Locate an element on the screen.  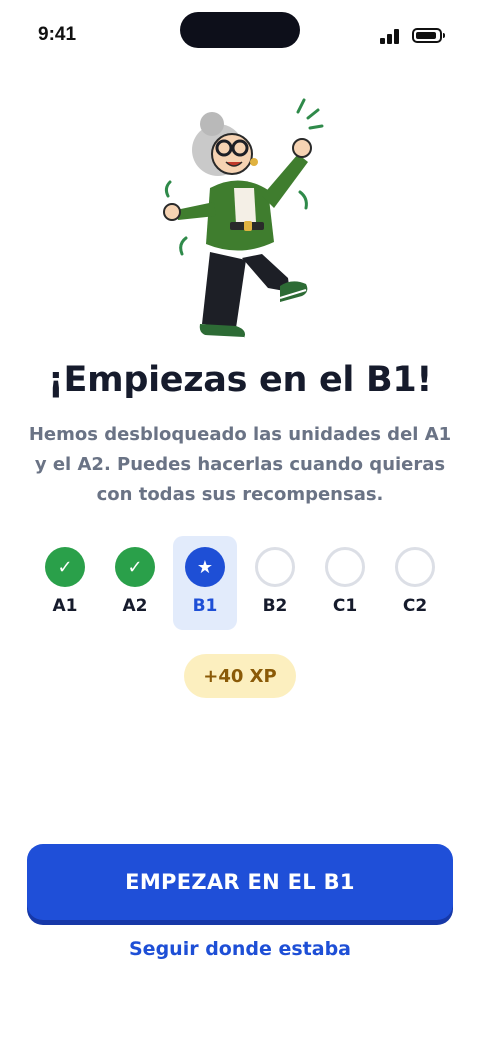
level-c2: C2 is located at coordinates (415, 583).